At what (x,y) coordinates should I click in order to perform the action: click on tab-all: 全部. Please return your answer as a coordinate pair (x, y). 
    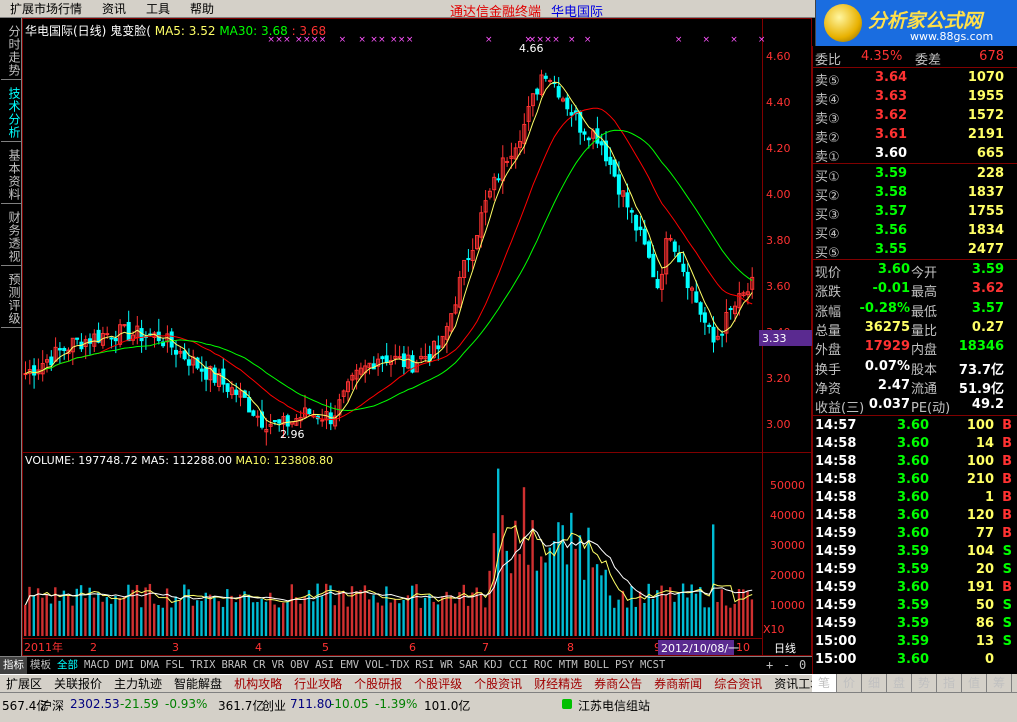
    Looking at the image, I should click on (67, 665).